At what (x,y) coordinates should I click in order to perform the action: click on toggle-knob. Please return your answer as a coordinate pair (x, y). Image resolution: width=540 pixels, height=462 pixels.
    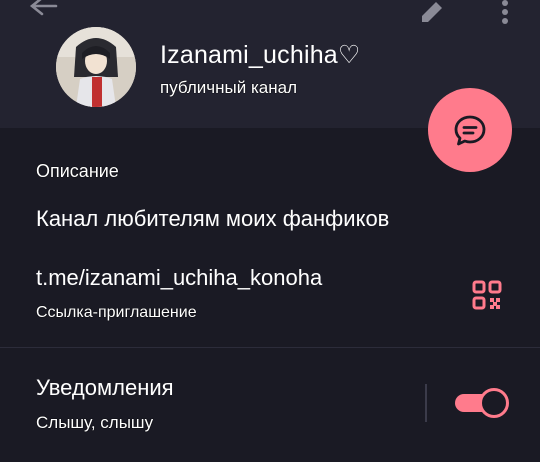
    Looking at the image, I should click on (494, 403).